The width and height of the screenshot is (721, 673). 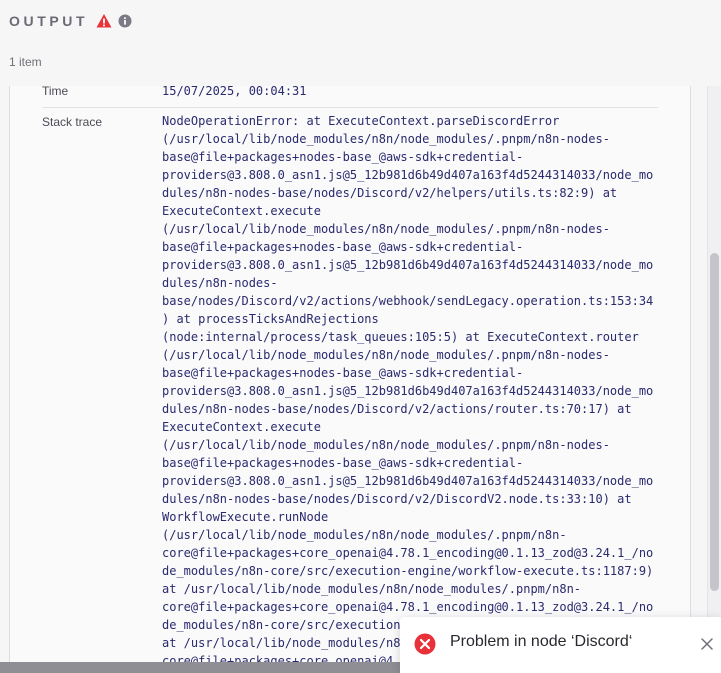 I want to click on scrollbar-thumb, so click(x=714, y=422).